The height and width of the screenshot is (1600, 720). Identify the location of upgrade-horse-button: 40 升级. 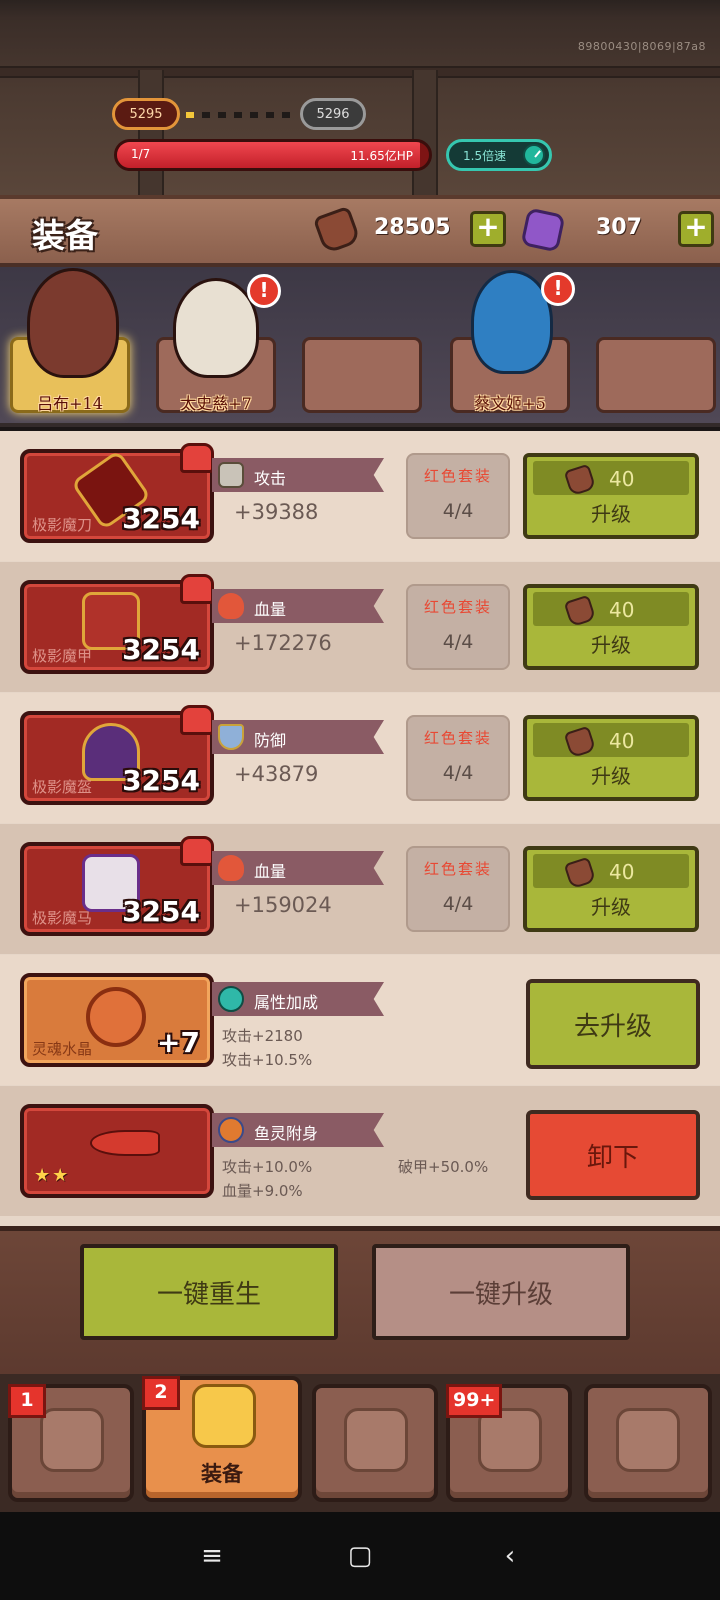
(611, 889).